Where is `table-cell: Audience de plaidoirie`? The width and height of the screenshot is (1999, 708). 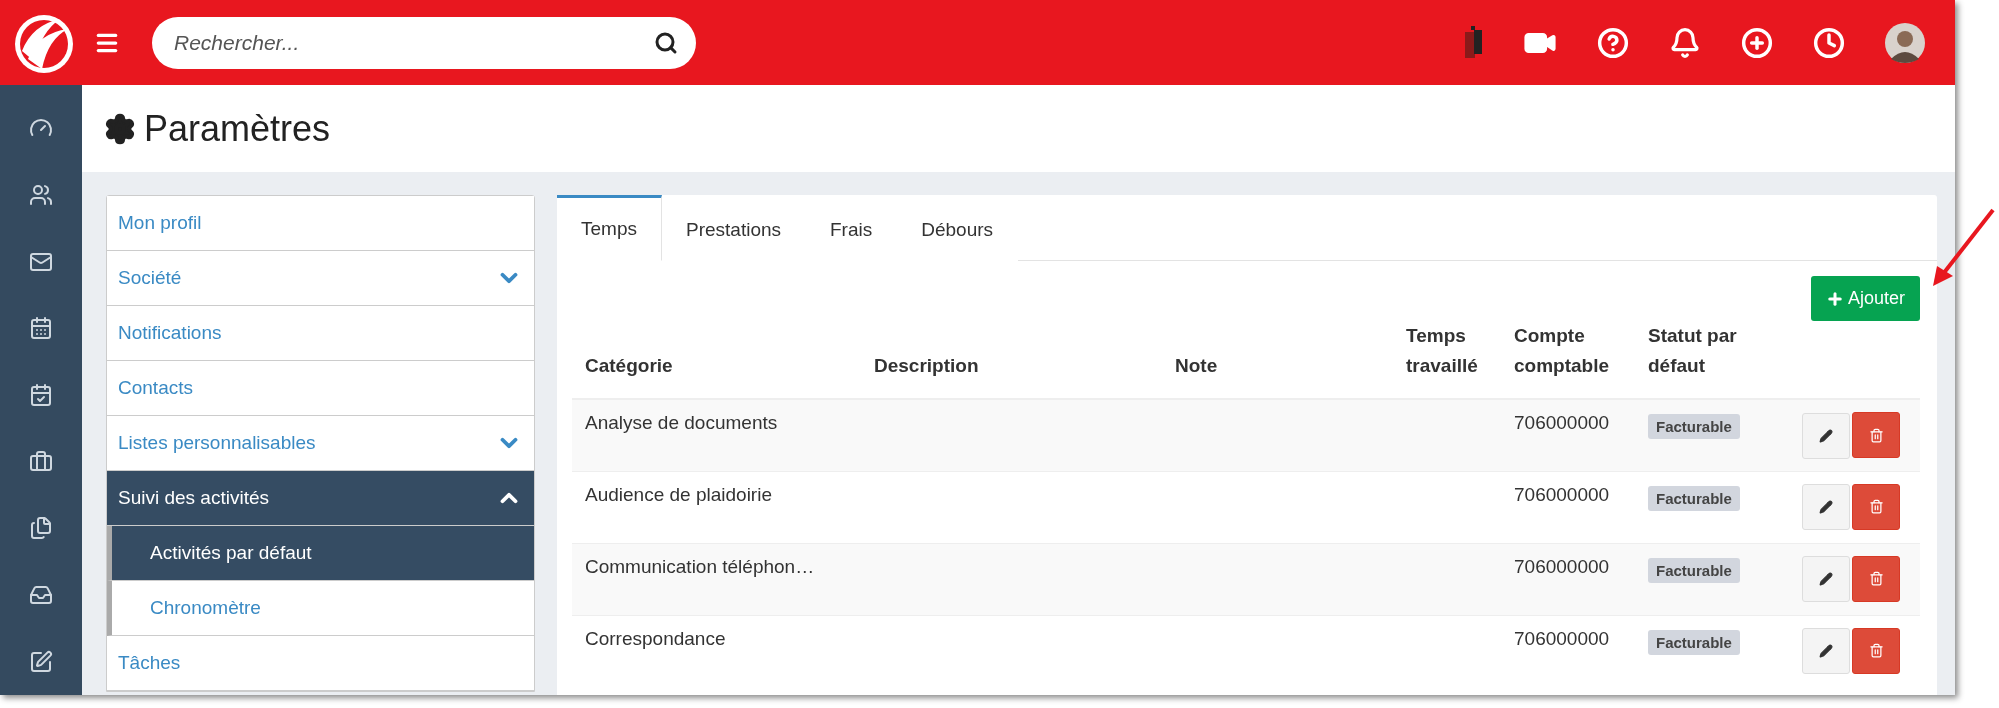
table-cell: Audience de plaidoirie is located at coordinates (678, 494).